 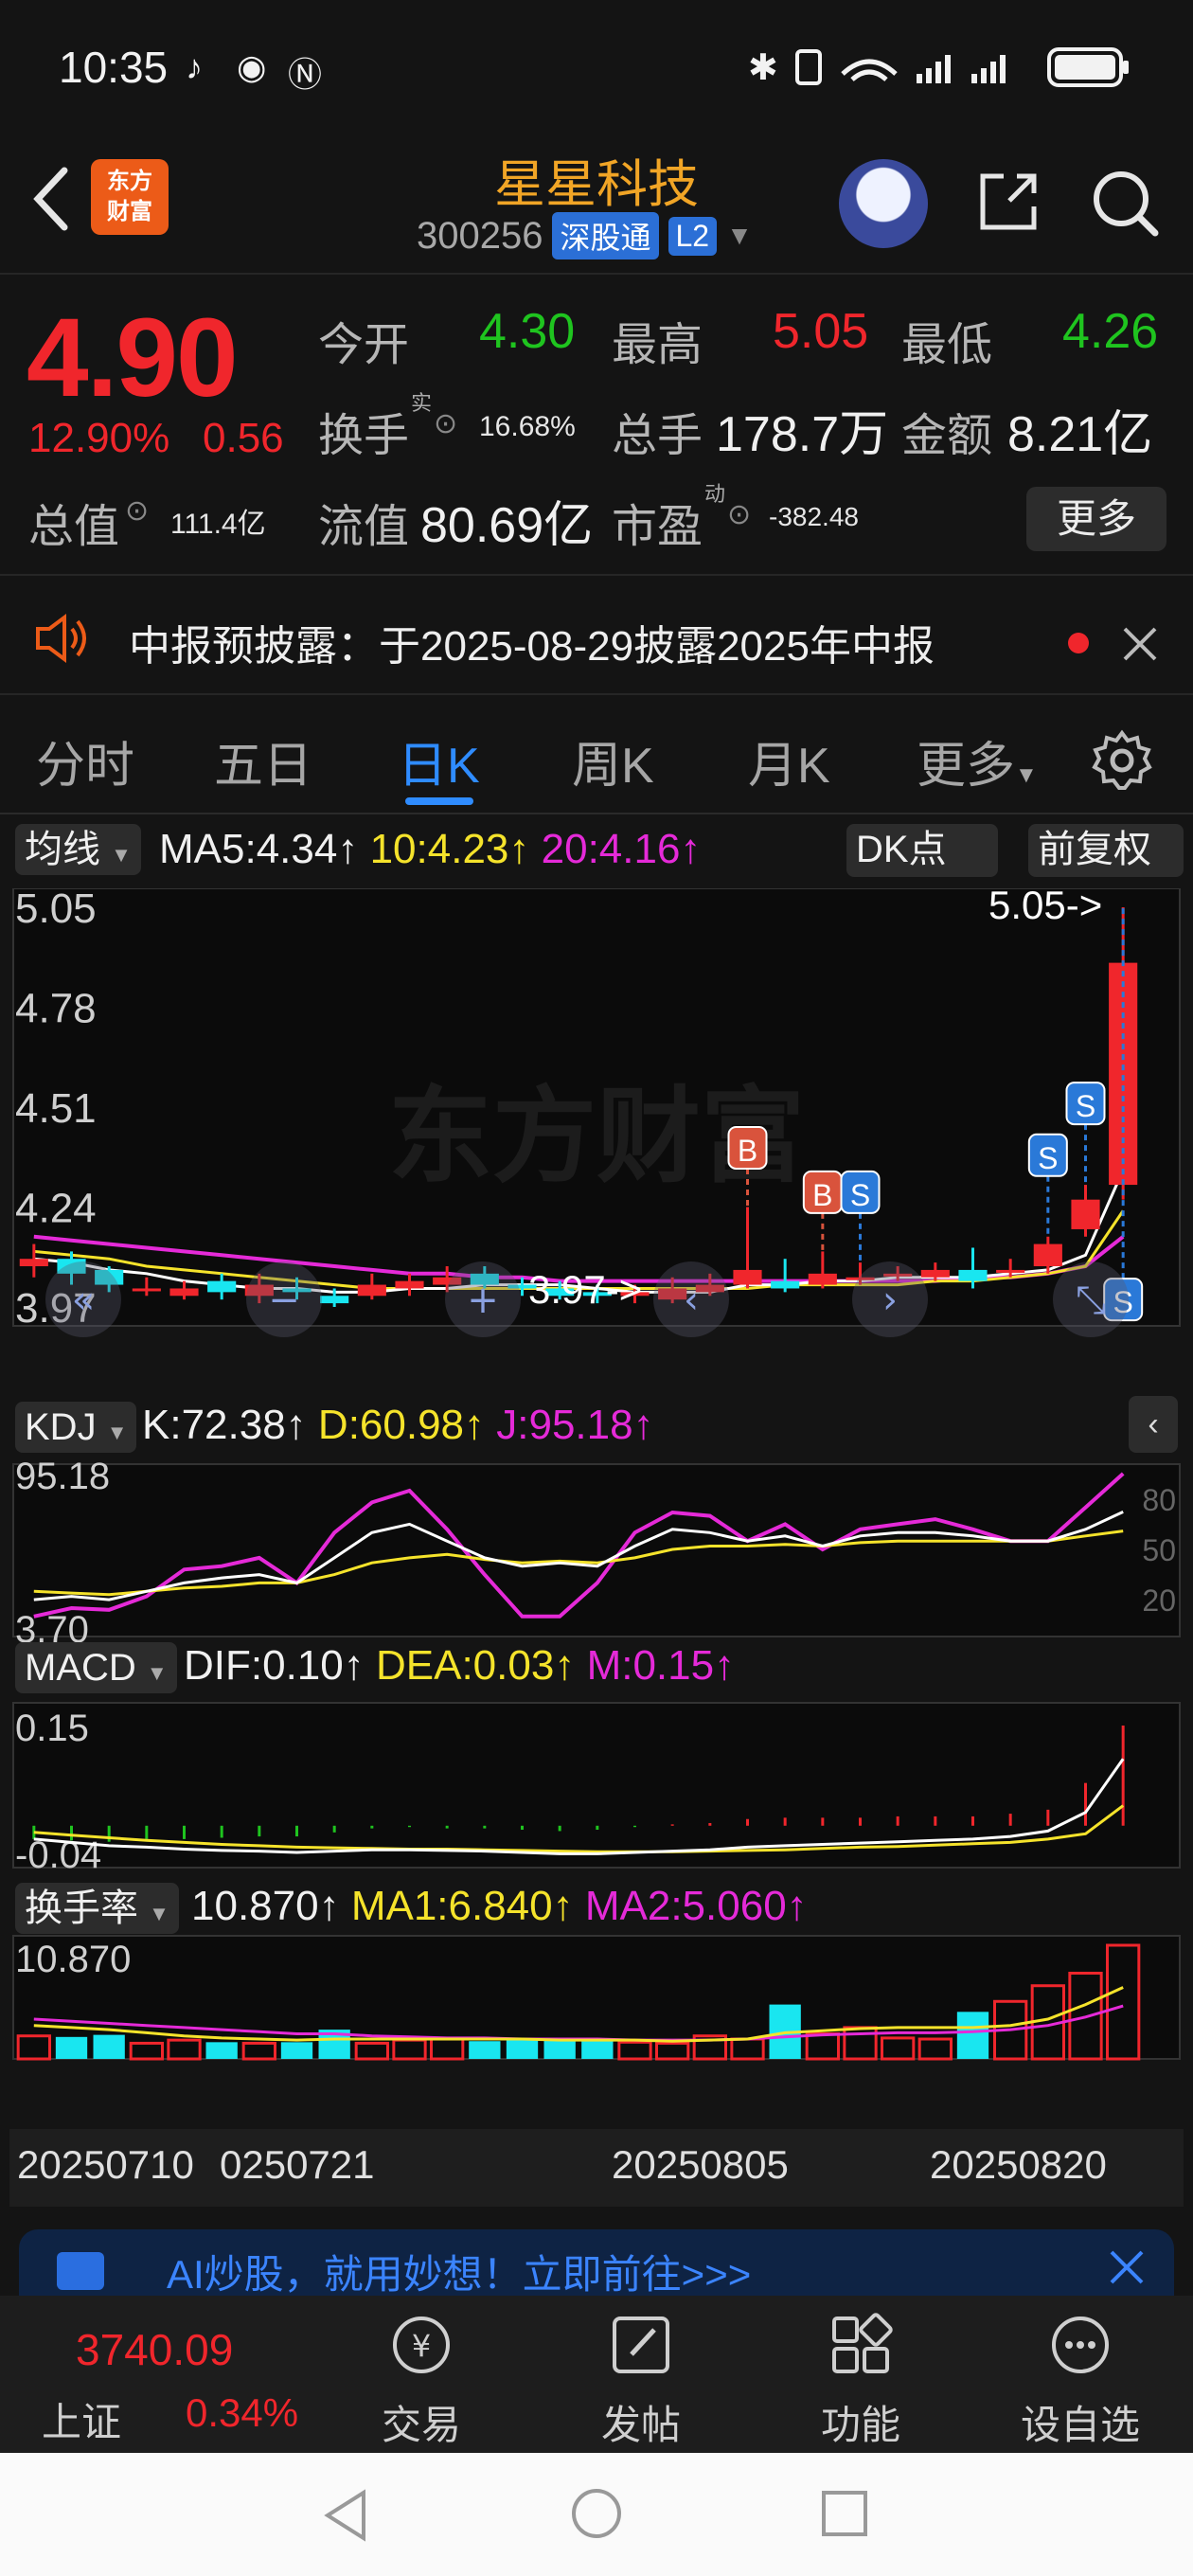 I want to click on notice-bar: 中报预披露：于2025-08-29披露2025年中报, so click(x=596, y=636).